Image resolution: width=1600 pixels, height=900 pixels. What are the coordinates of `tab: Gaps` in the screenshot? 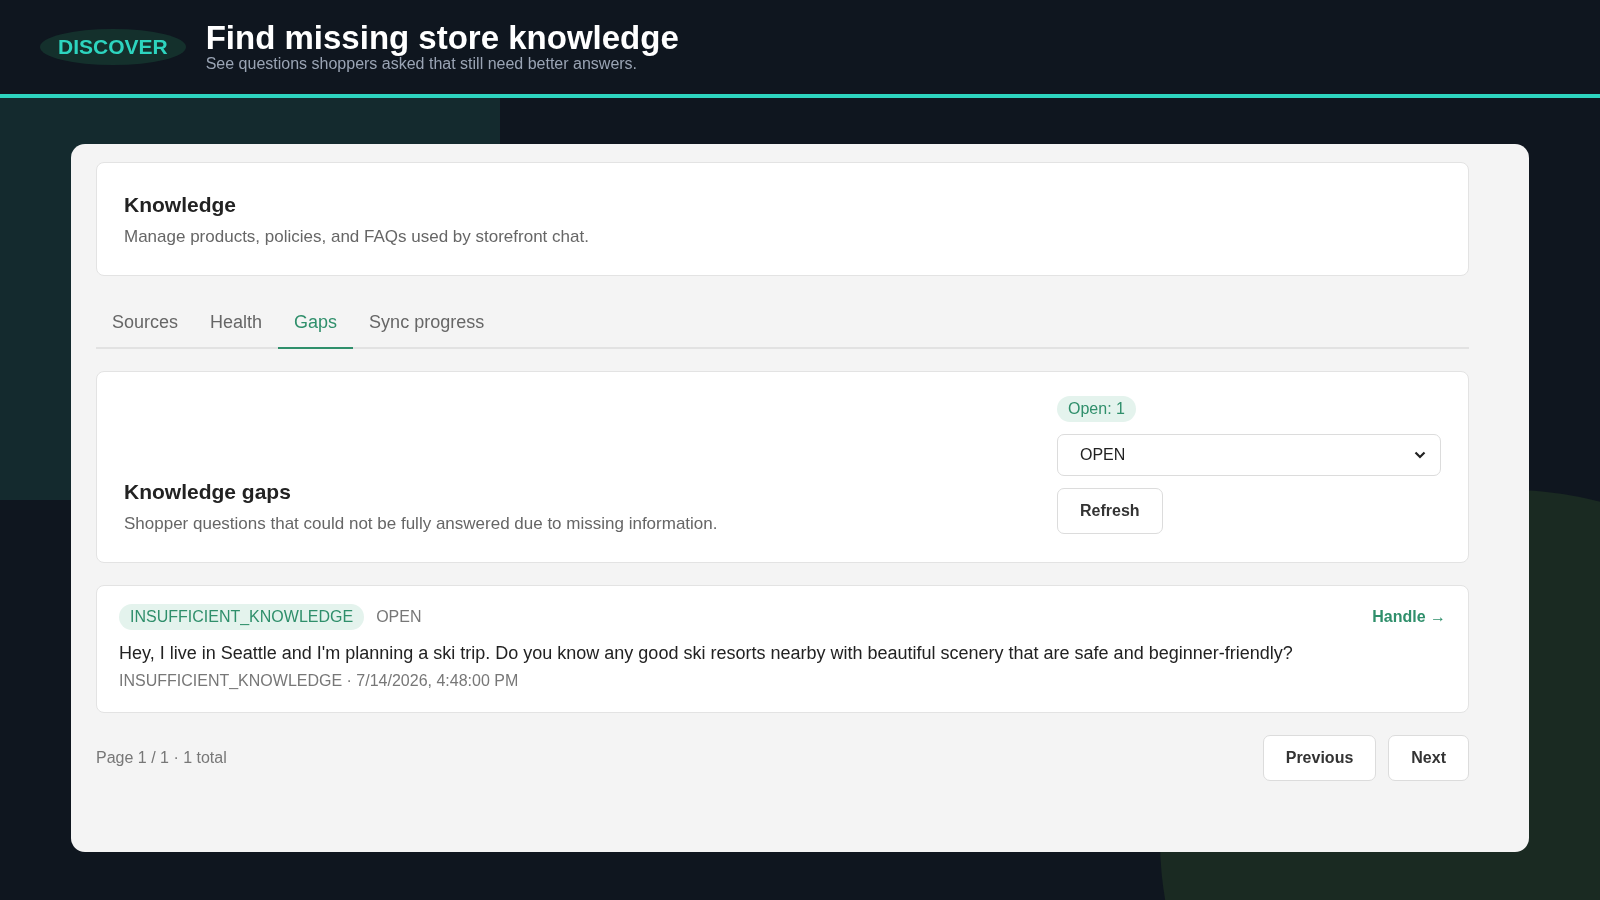 It's located at (316, 324).